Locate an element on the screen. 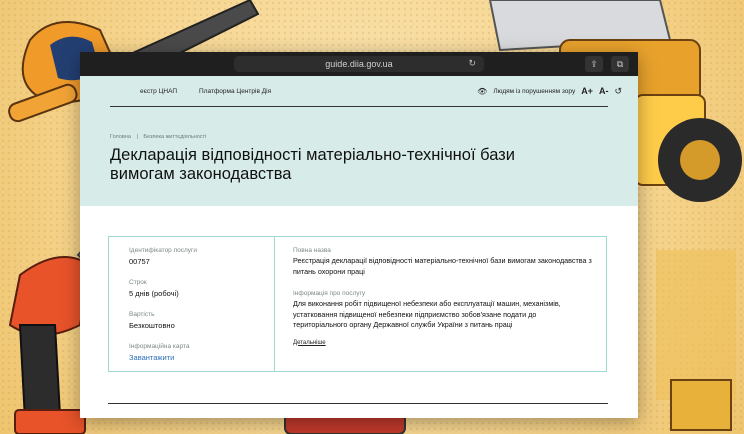 This screenshot has height=434, width=744. share-icon: ⇪ is located at coordinates (594, 63).